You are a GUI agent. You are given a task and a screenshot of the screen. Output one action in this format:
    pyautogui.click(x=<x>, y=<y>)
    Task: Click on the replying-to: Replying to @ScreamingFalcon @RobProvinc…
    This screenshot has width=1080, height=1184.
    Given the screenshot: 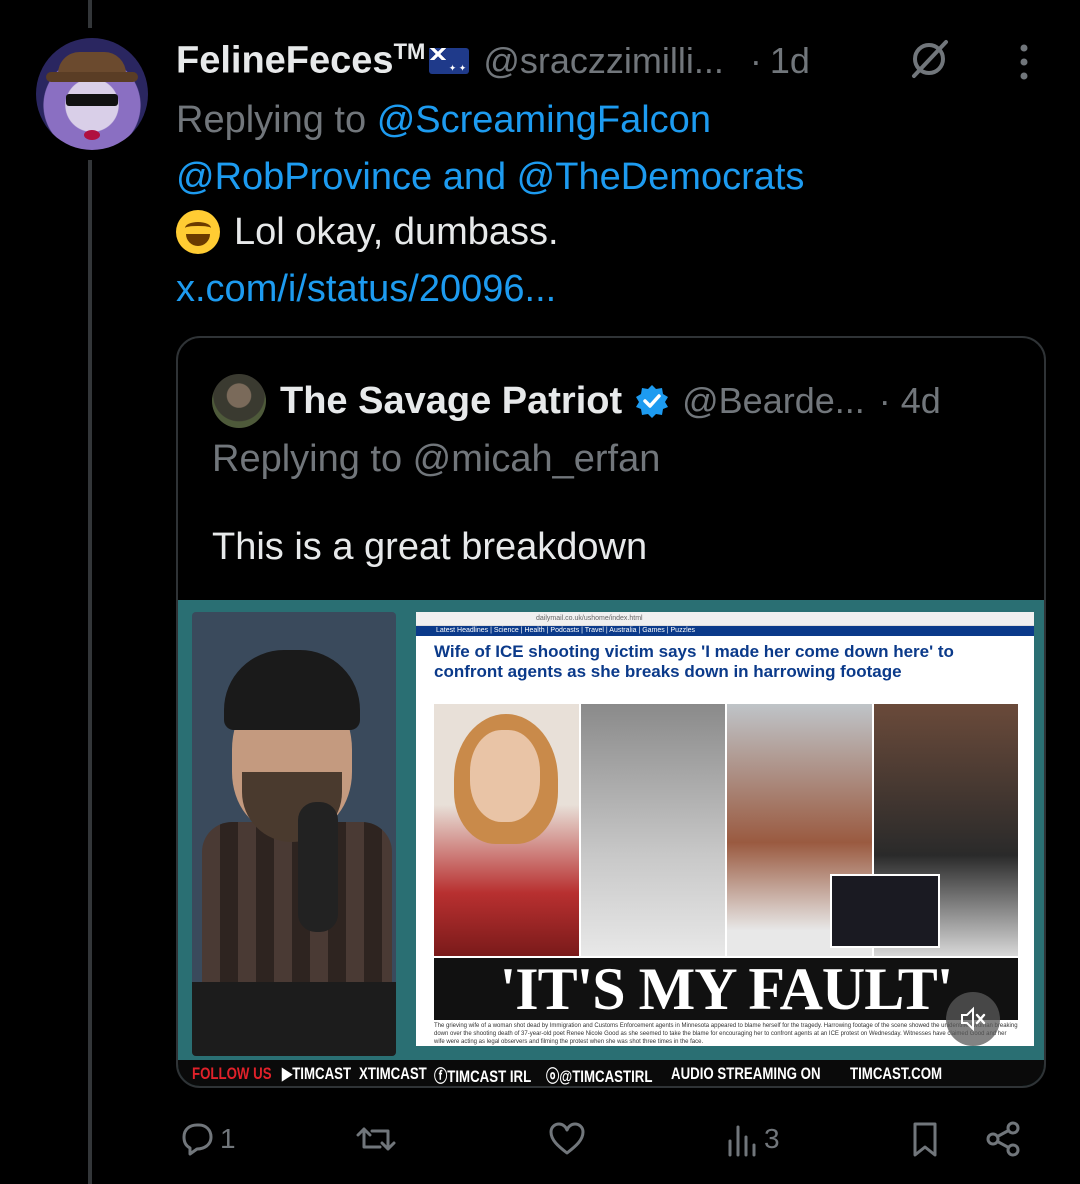 What is the action you would take?
    pyautogui.click(x=490, y=148)
    